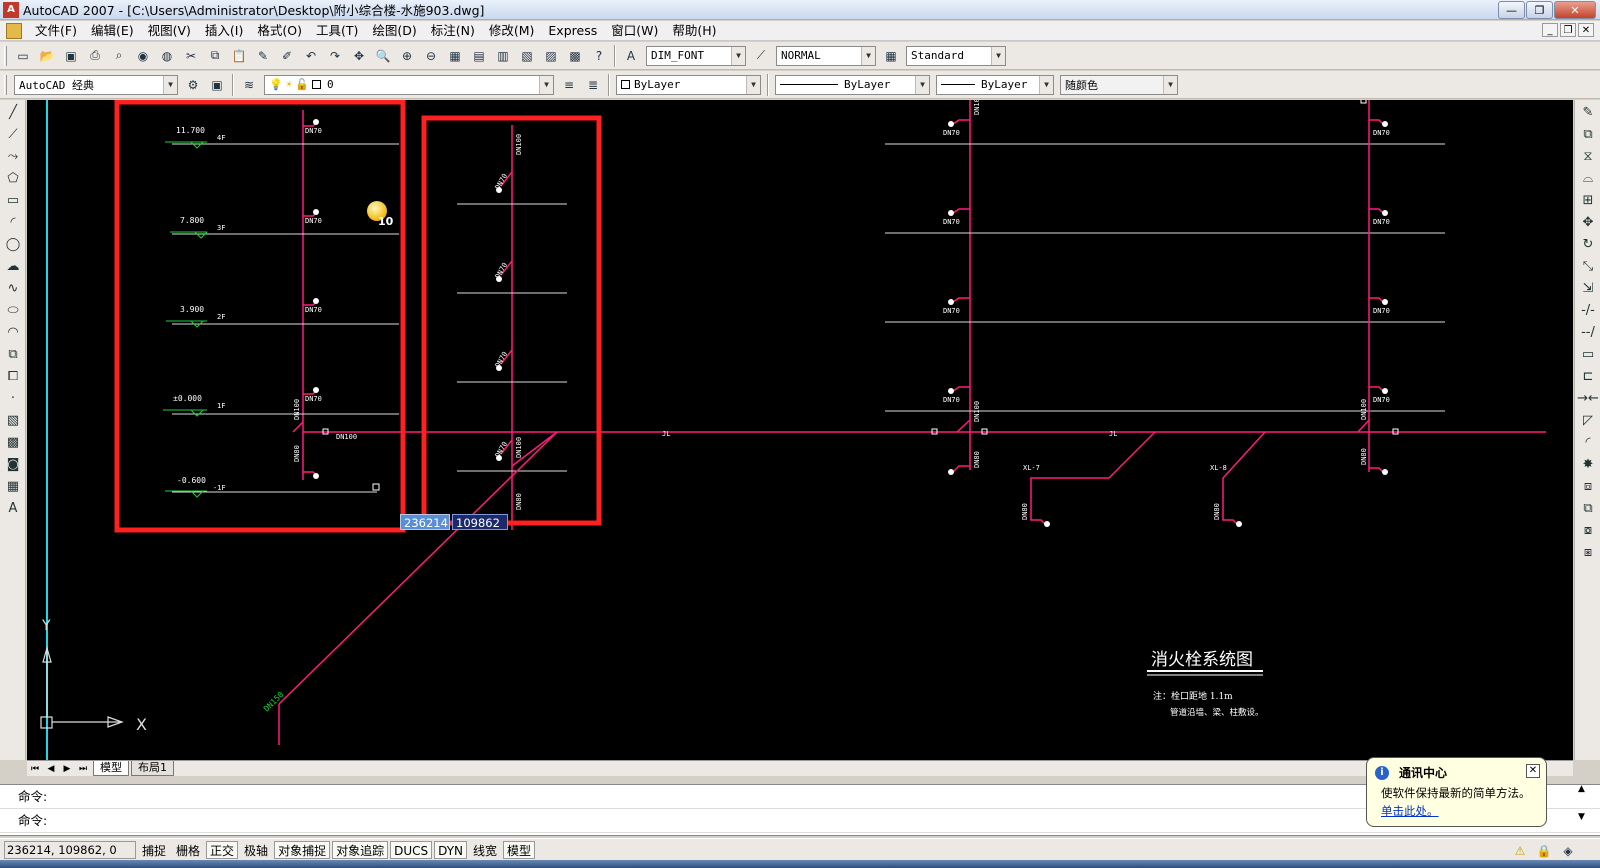 This screenshot has height=868, width=1600. Describe the element at coordinates (188, 850) in the screenshot. I see `grid-toggle: 栅格` at that location.